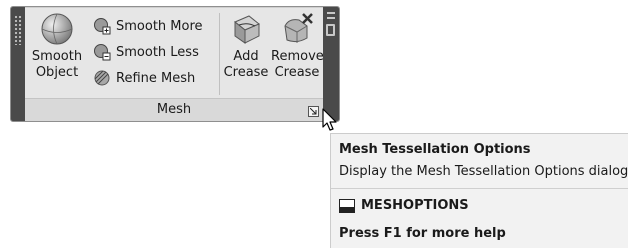  What do you see at coordinates (159, 26) in the screenshot?
I see `smooth-more-label: Smooth More` at bounding box center [159, 26].